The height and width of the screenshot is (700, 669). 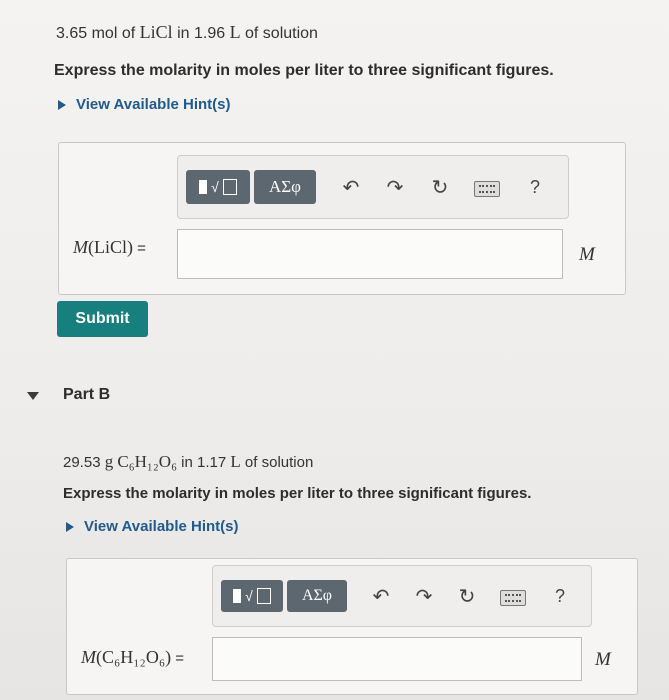 I want to click on answer-label: M(LiCl) =, so click(x=109, y=247).